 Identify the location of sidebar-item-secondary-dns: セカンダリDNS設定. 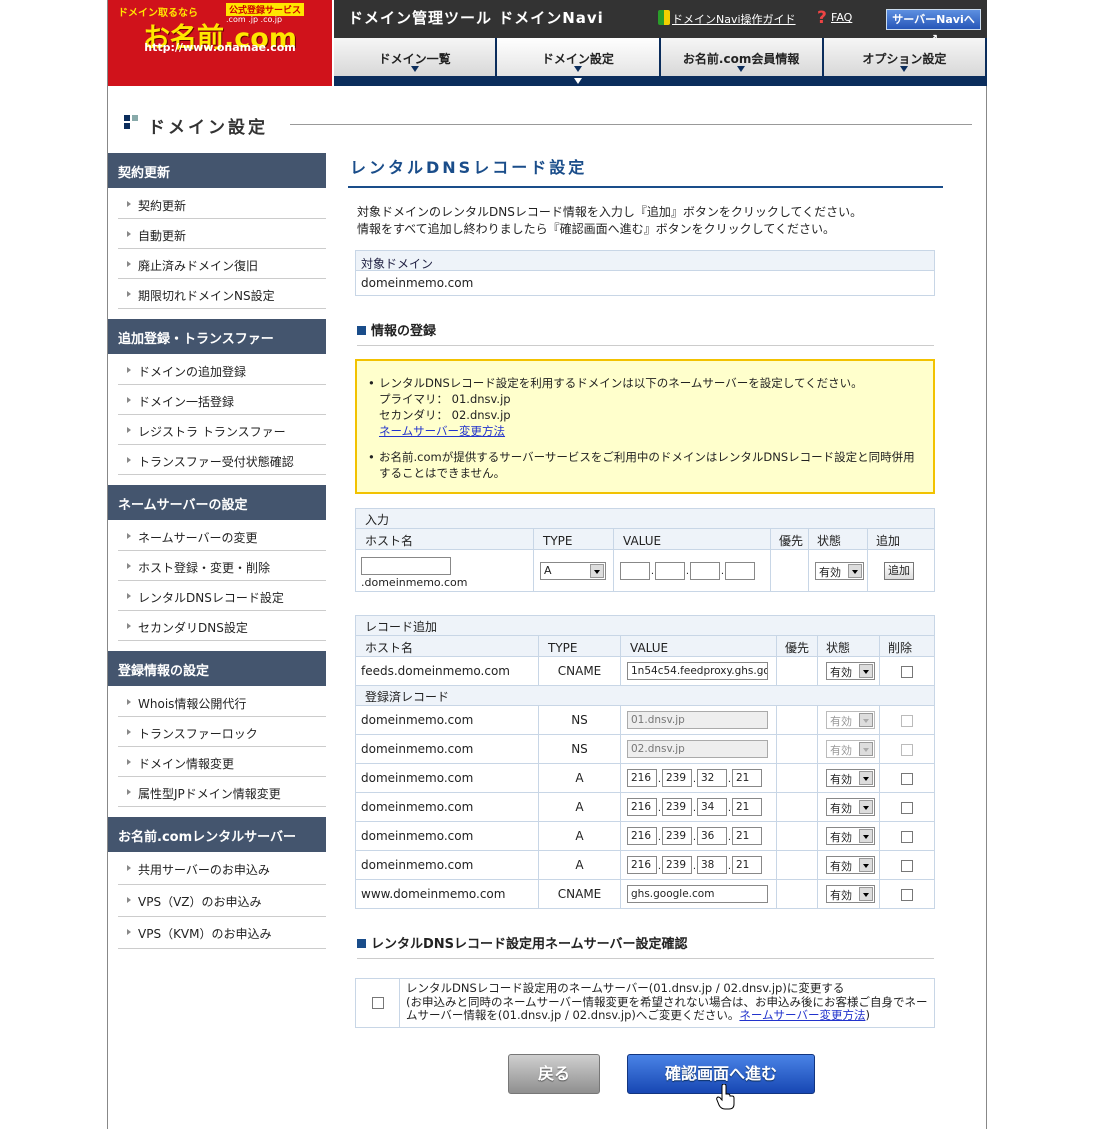
(222, 626).